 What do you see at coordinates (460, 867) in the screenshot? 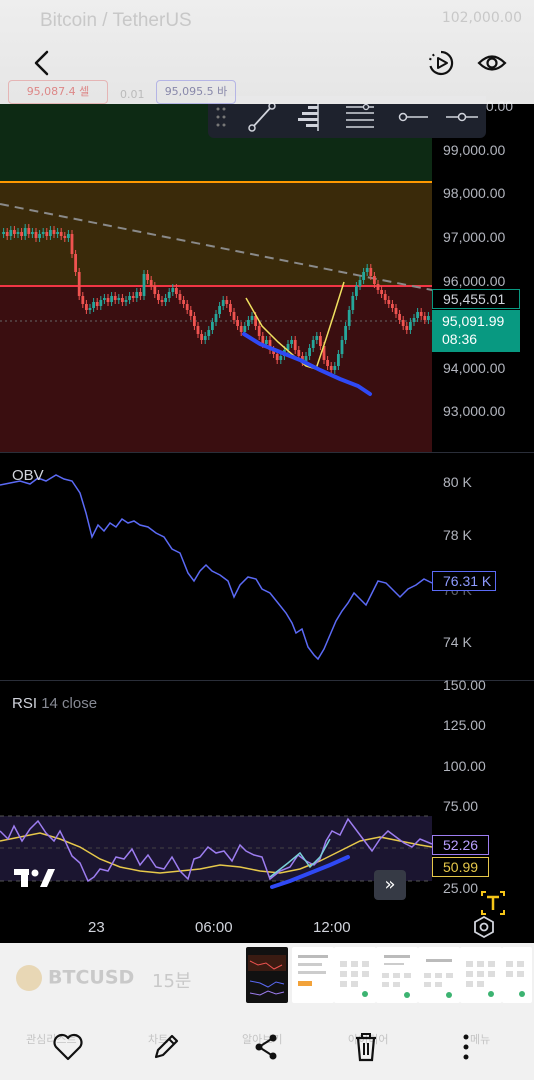
I see `rsi-ma-value-label: 50.99` at bounding box center [460, 867].